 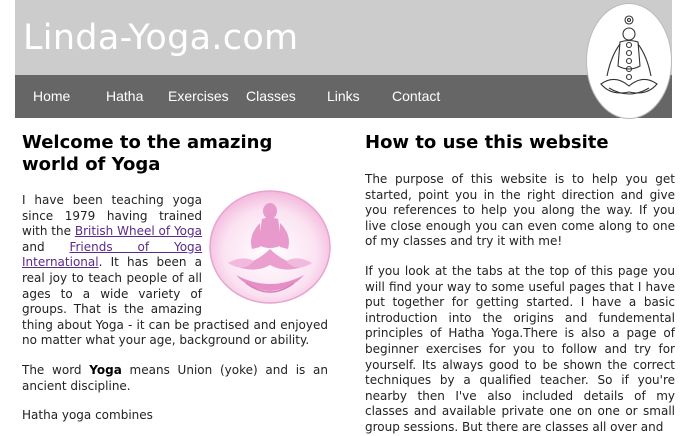 What do you see at coordinates (87, 415) in the screenshot?
I see `hatha-yoga-paragraph: Hatha yoga combines` at bounding box center [87, 415].